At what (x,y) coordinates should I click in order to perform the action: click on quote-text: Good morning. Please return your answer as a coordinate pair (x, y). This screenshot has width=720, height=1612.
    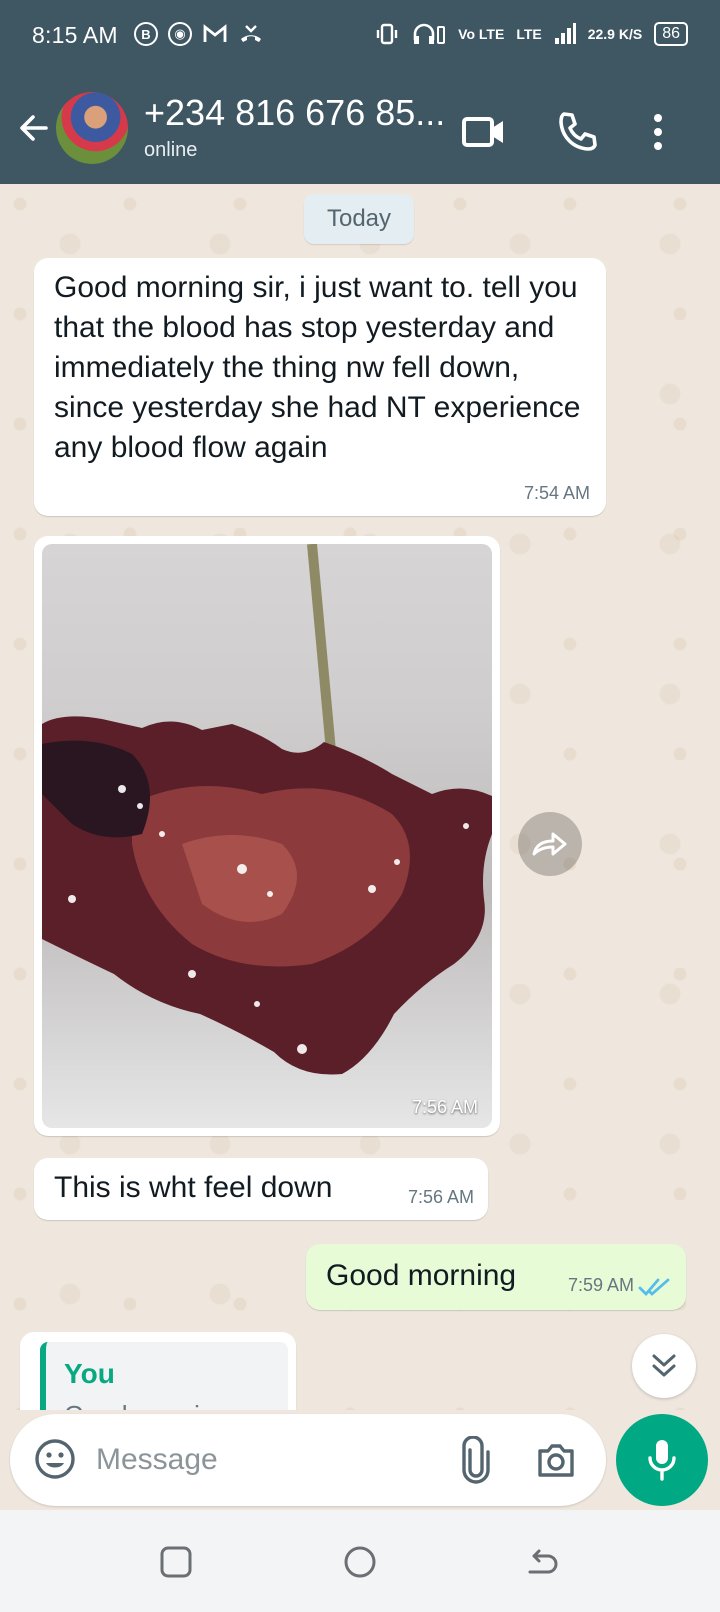
    Looking at the image, I should click on (146, 1405).